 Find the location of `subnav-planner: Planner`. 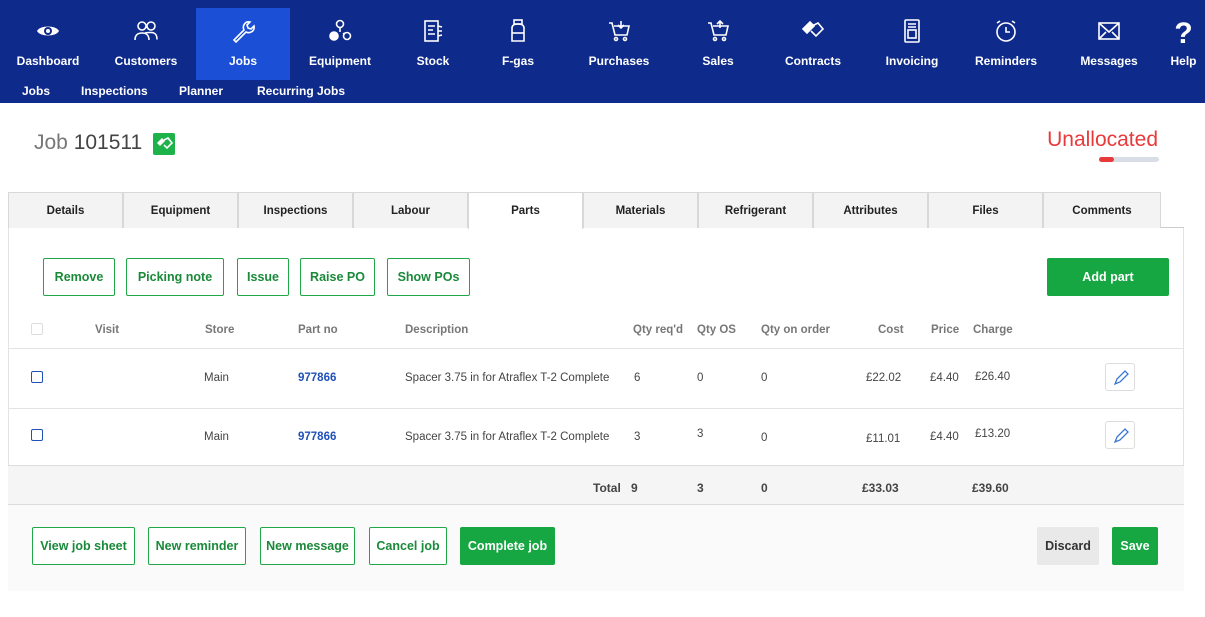

subnav-planner: Planner is located at coordinates (201, 91).